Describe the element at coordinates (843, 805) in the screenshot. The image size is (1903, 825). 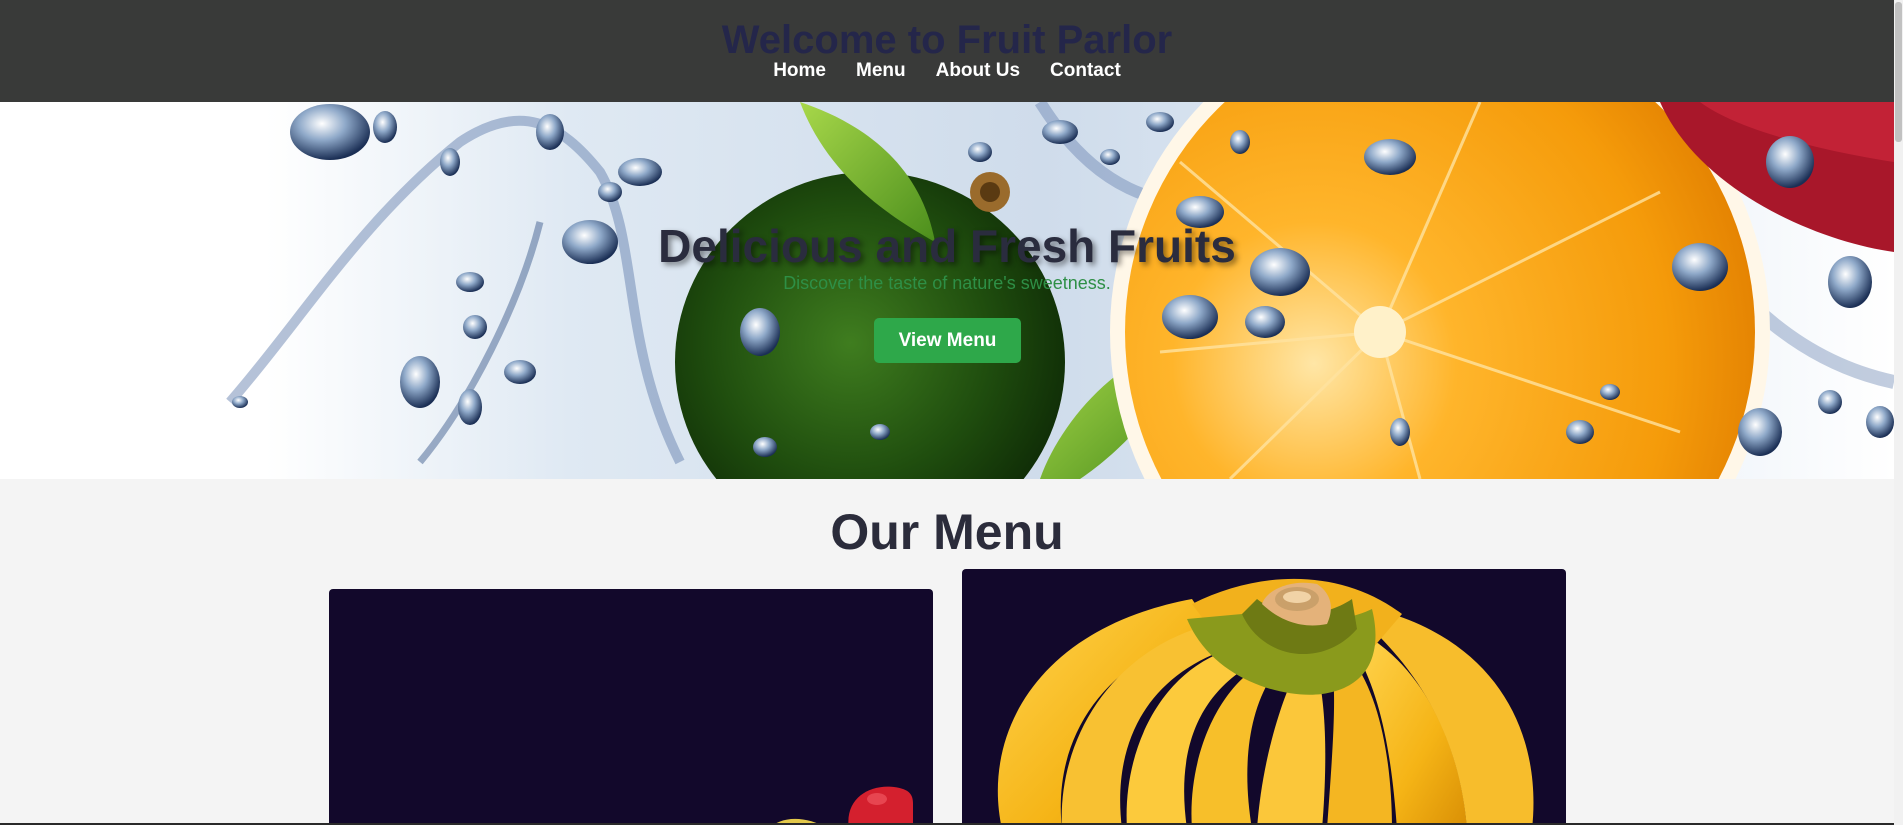
I see `apple-fruit-image` at that location.